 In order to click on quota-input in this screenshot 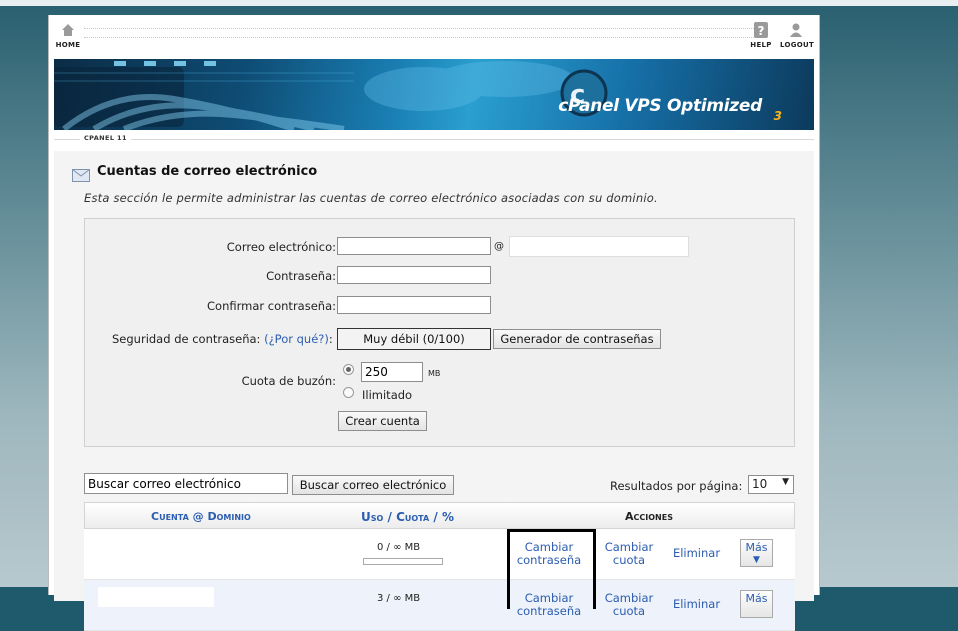, I will do `click(392, 372)`.